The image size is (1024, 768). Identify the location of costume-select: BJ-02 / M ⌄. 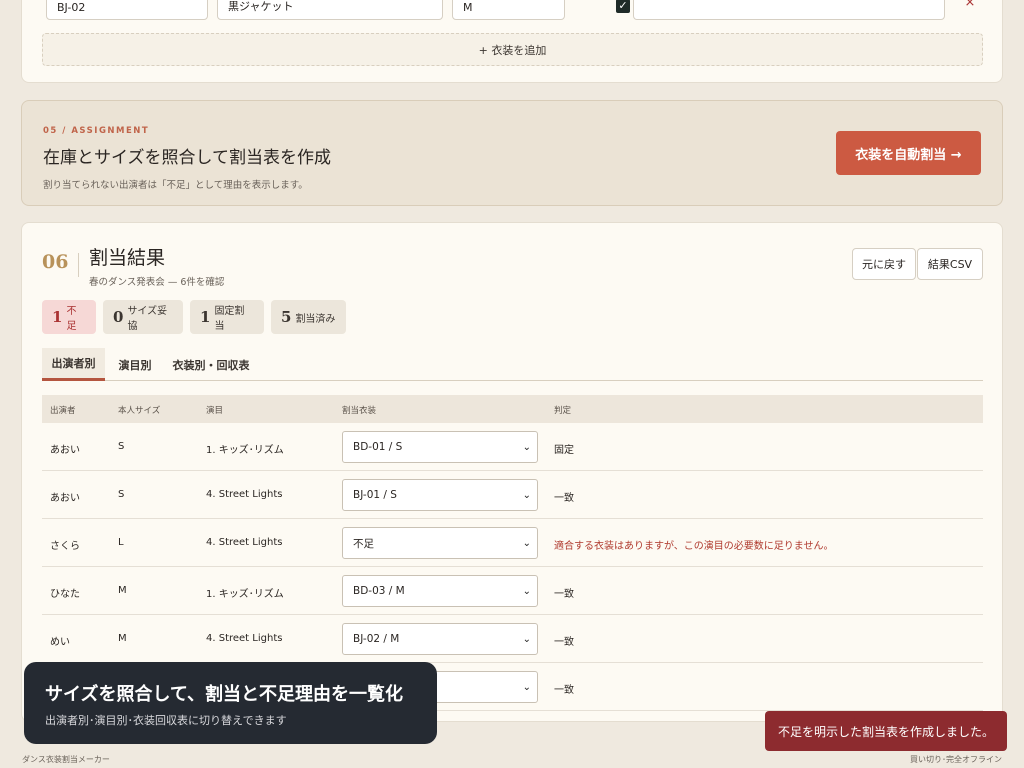
(440, 639).